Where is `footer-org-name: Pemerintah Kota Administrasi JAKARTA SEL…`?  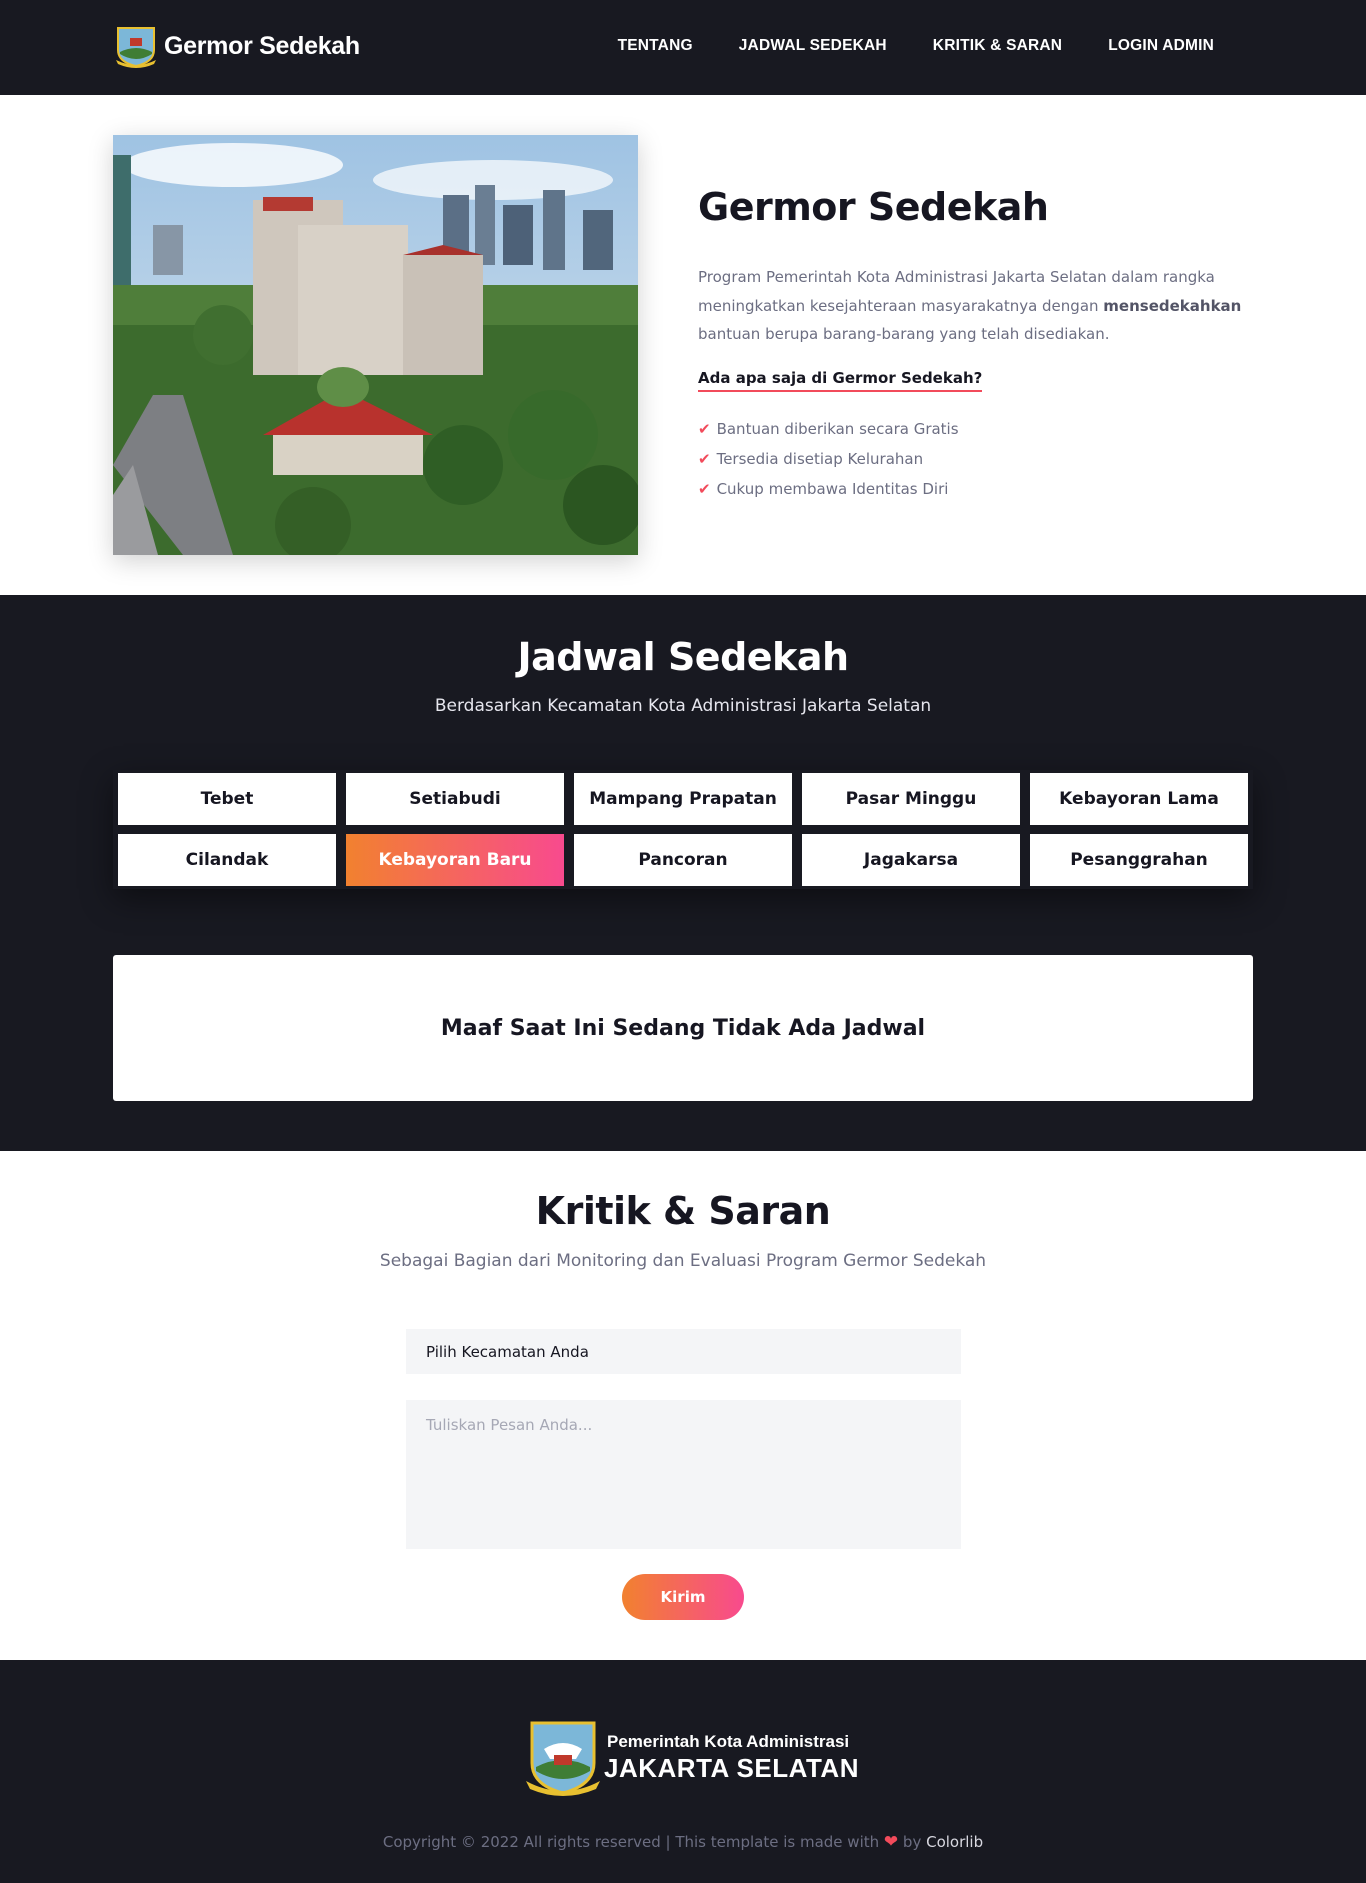
footer-org-name: Pemerintah Kota Administrasi JAKARTA SEL… is located at coordinates (731, 1758).